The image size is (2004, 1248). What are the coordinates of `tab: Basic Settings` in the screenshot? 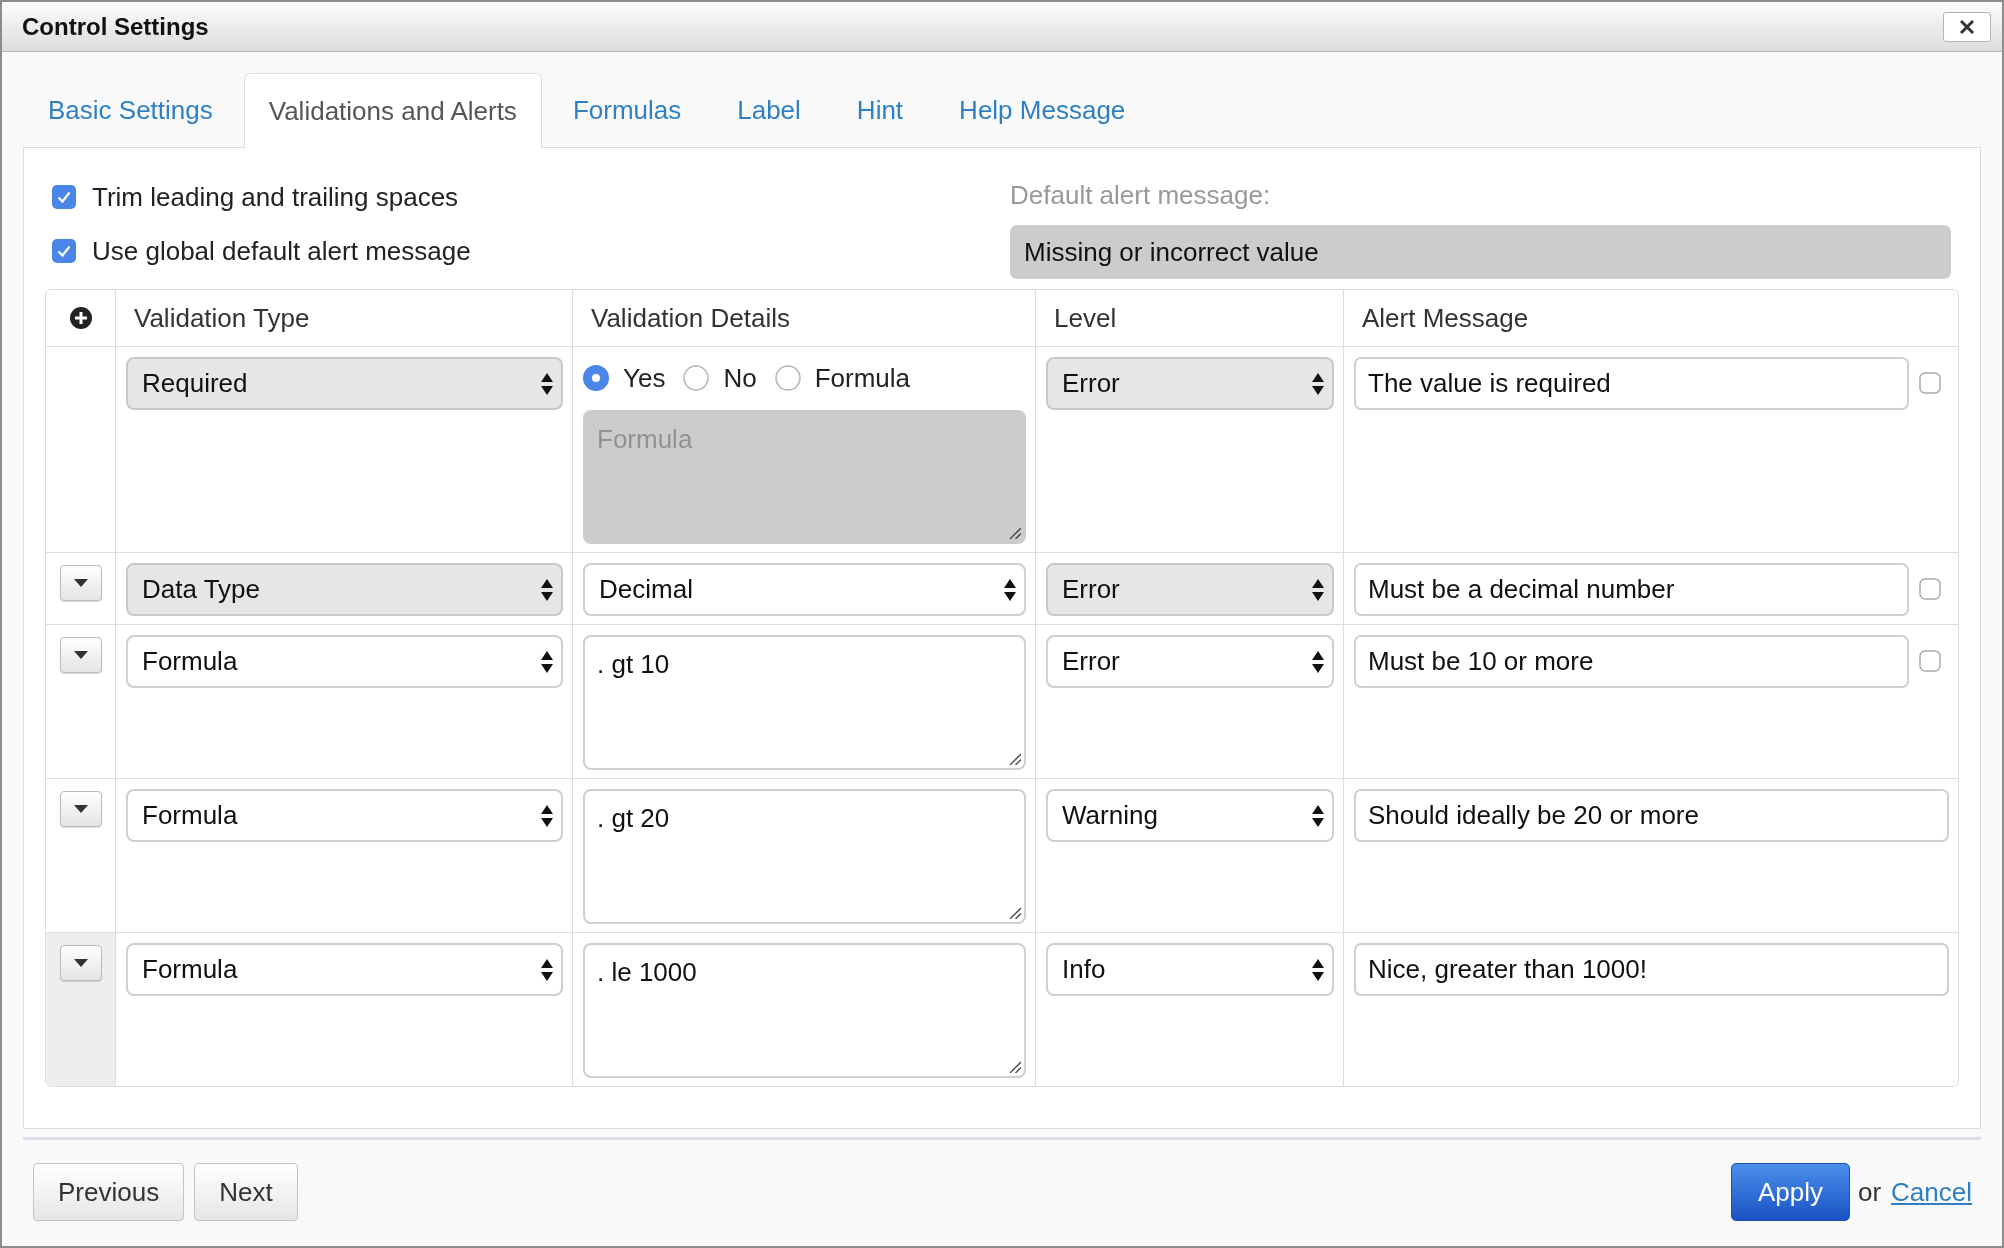 It's located at (130, 110).